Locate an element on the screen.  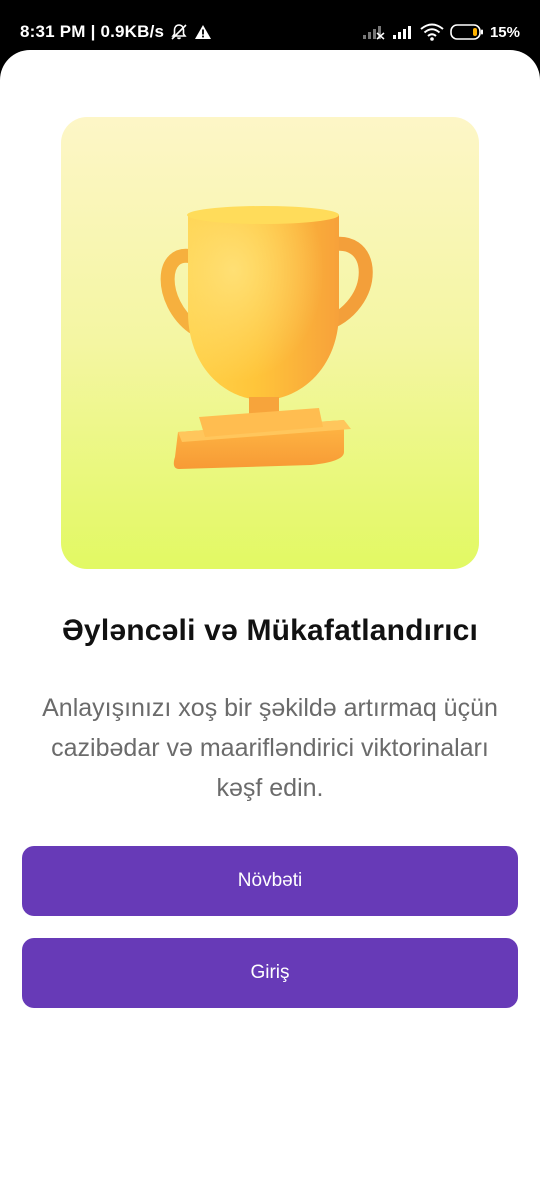
battery-icon is located at coordinates (467, 32).